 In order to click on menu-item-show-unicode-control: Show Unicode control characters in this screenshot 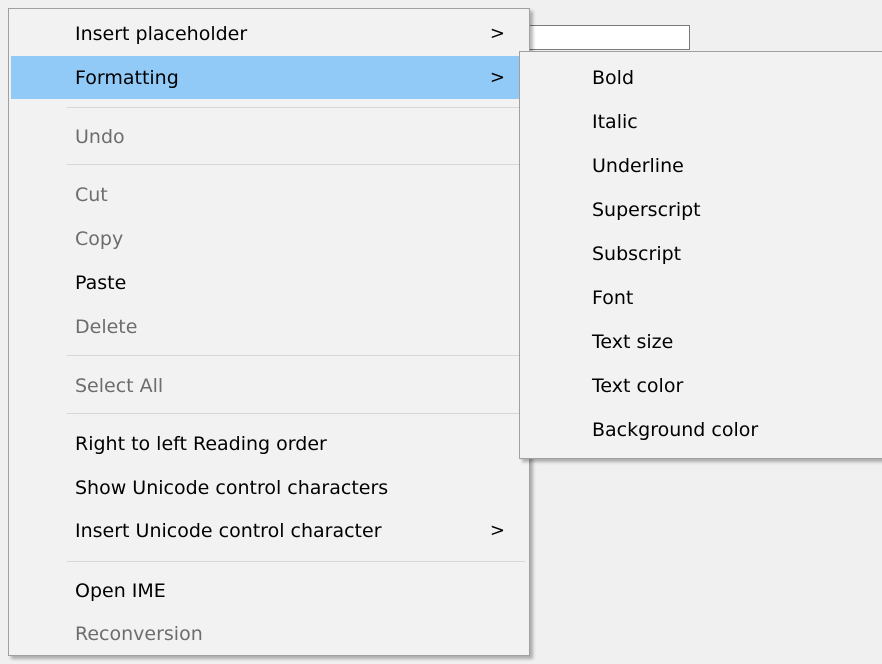, I will do `click(269, 487)`.